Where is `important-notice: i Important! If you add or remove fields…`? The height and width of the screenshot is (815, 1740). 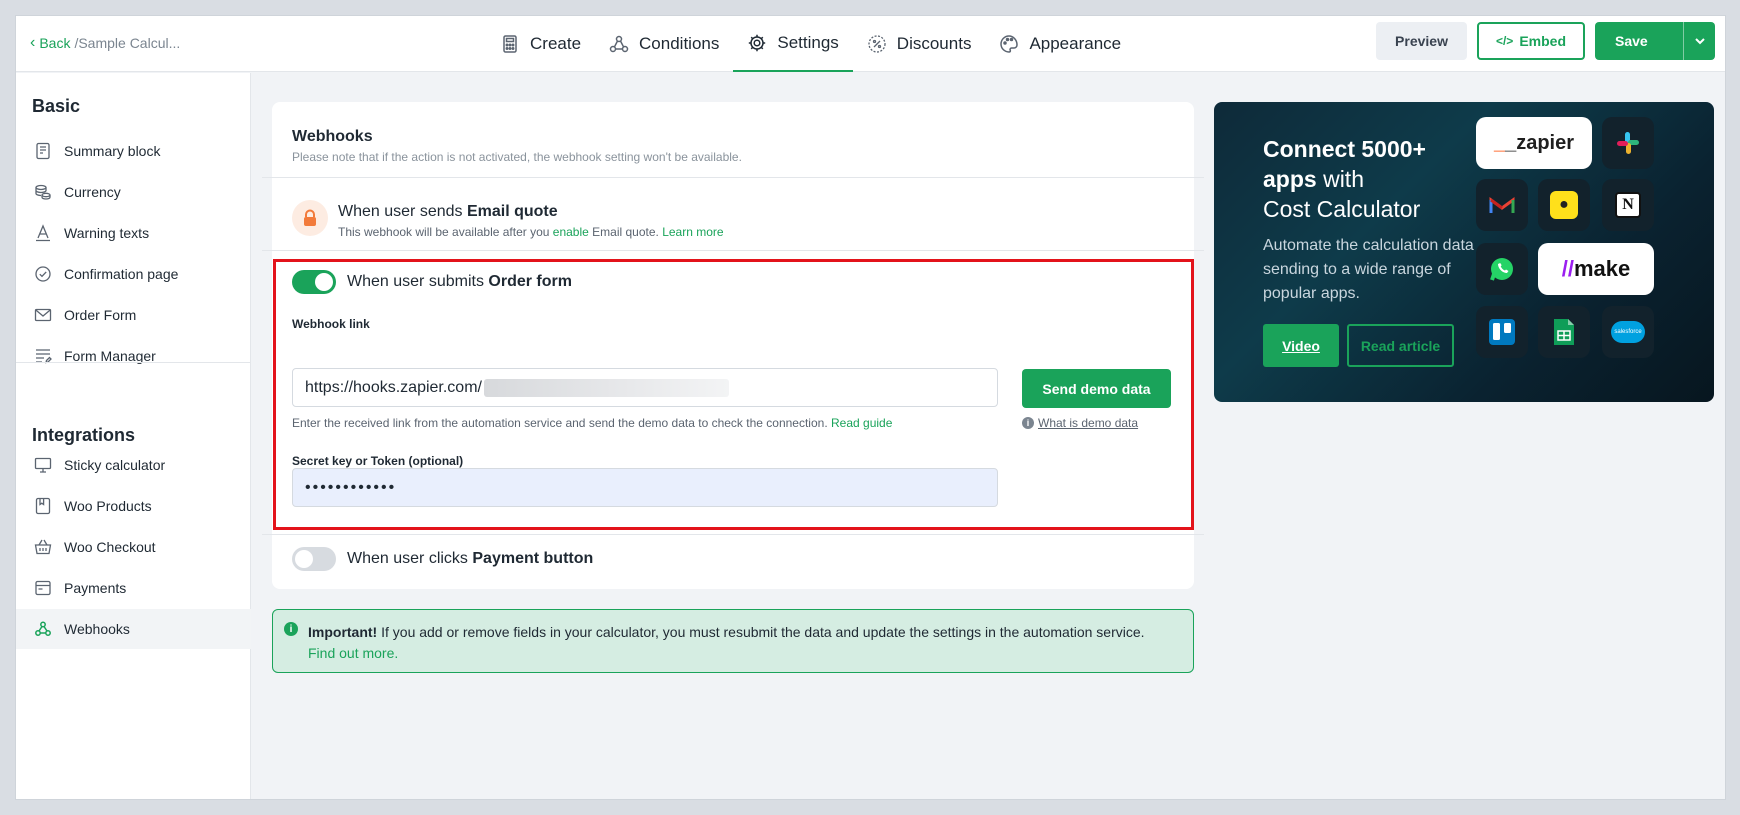 important-notice: i Important! If you add or remove fields… is located at coordinates (733, 641).